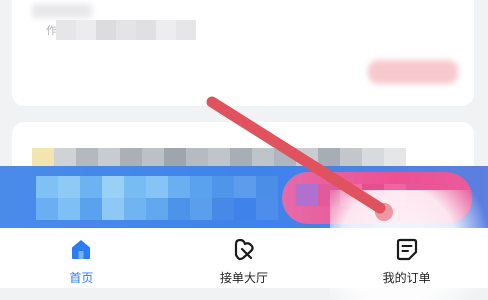 The width and height of the screenshot is (488, 300). I want to click on orders-icon, so click(407, 249).